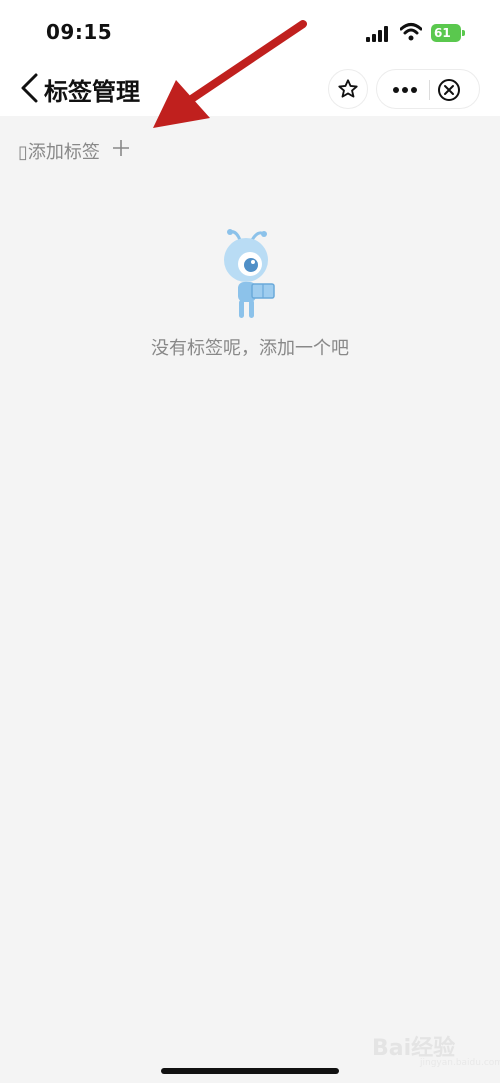  What do you see at coordinates (250, 1071) in the screenshot?
I see `home-indicator` at bounding box center [250, 1071].